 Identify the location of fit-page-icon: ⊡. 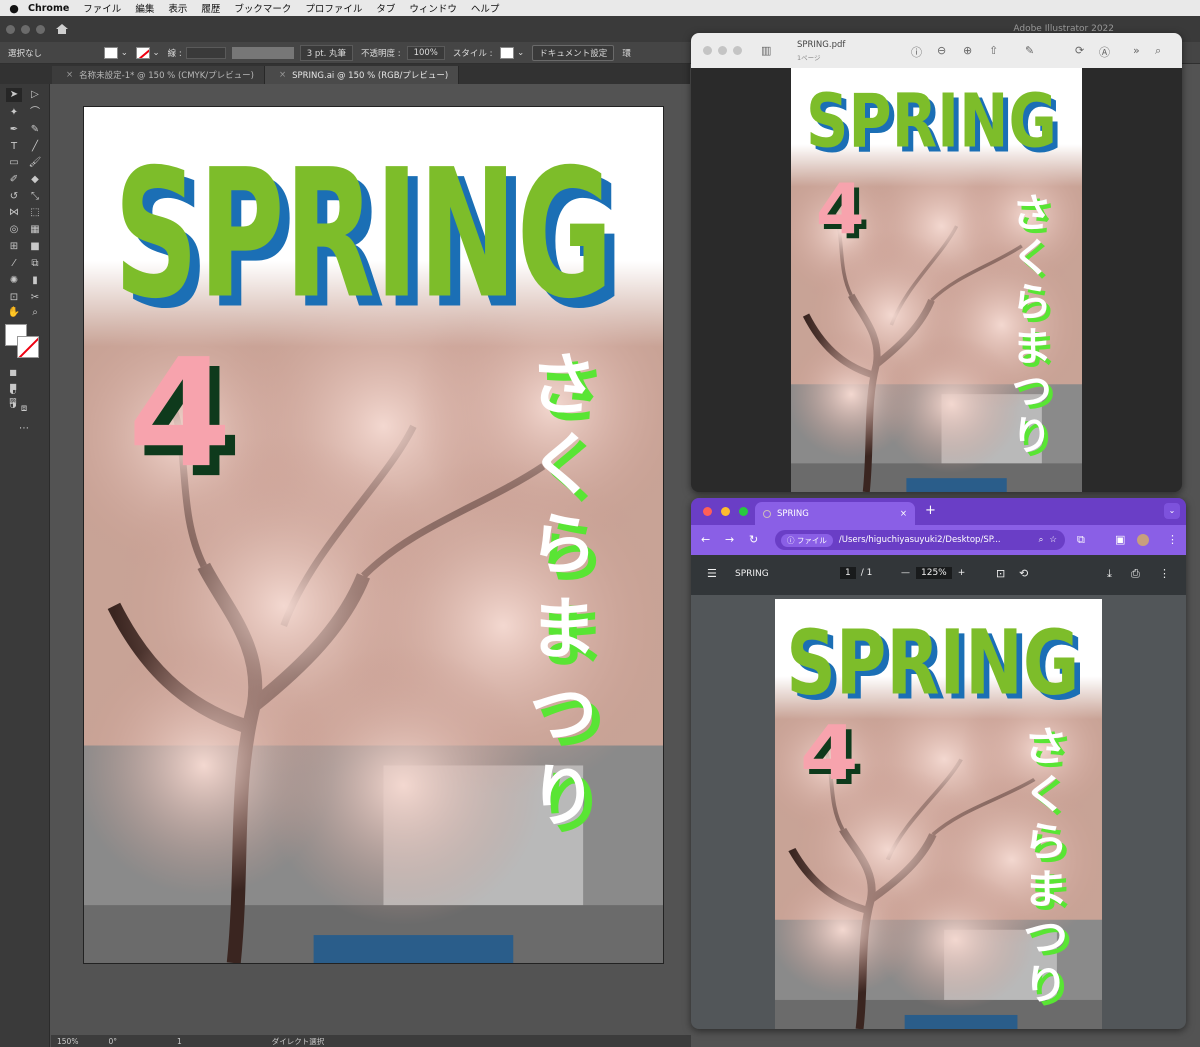
(1000, 573).